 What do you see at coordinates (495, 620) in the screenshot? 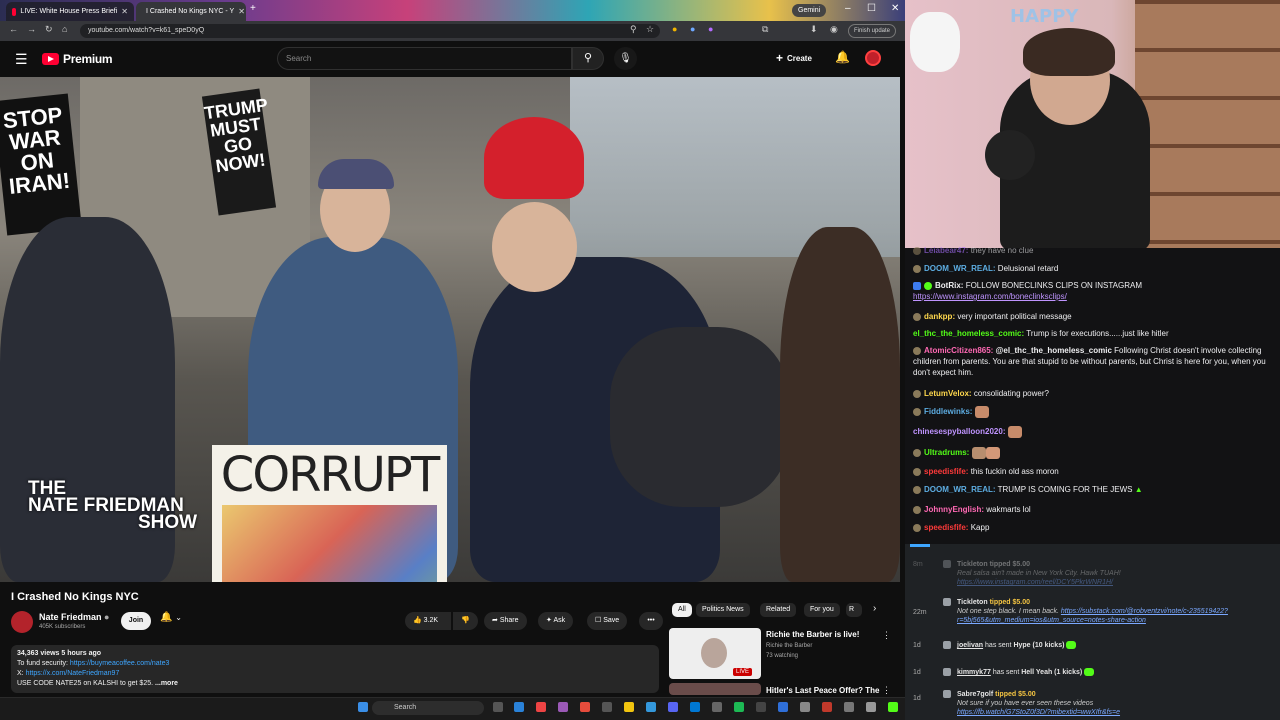
I see `share-icon: ➦` at bounding box center [495, 620].